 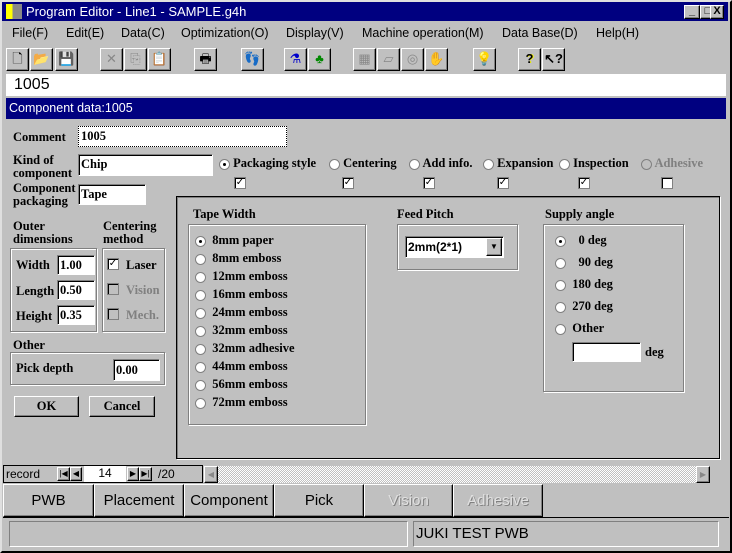 What do you see at coordinates (76, 265) in the screenshot?
I see `width-input: 1.00` at bounding box center [76, 265].